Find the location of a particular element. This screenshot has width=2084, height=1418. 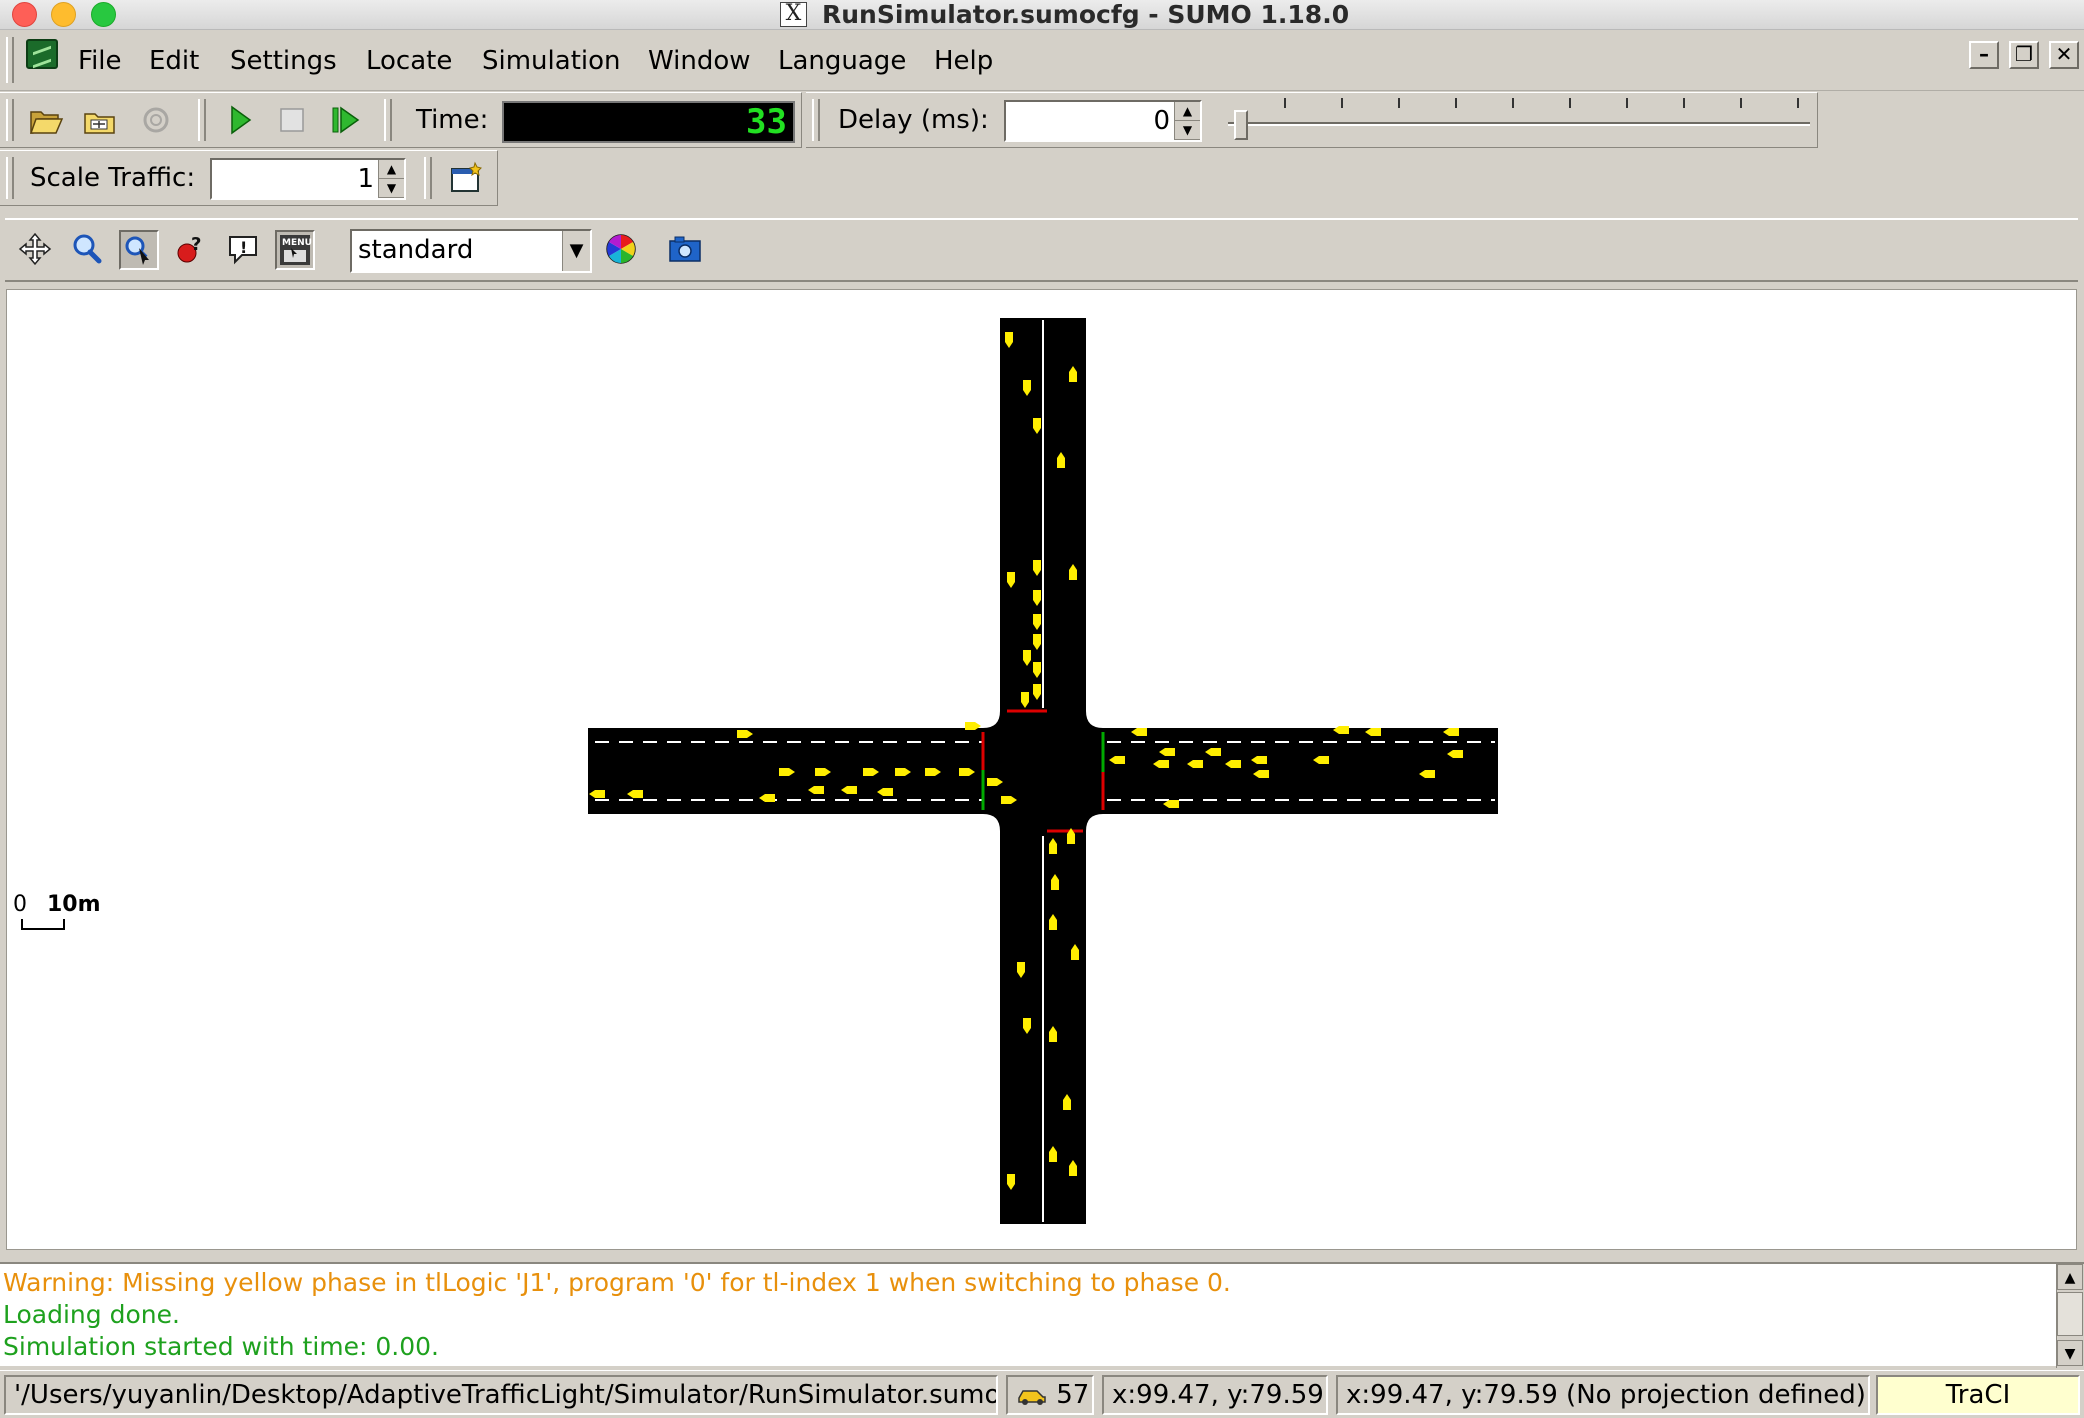

tooltips-toggle-button: ! is located at coordinates (243, 250).